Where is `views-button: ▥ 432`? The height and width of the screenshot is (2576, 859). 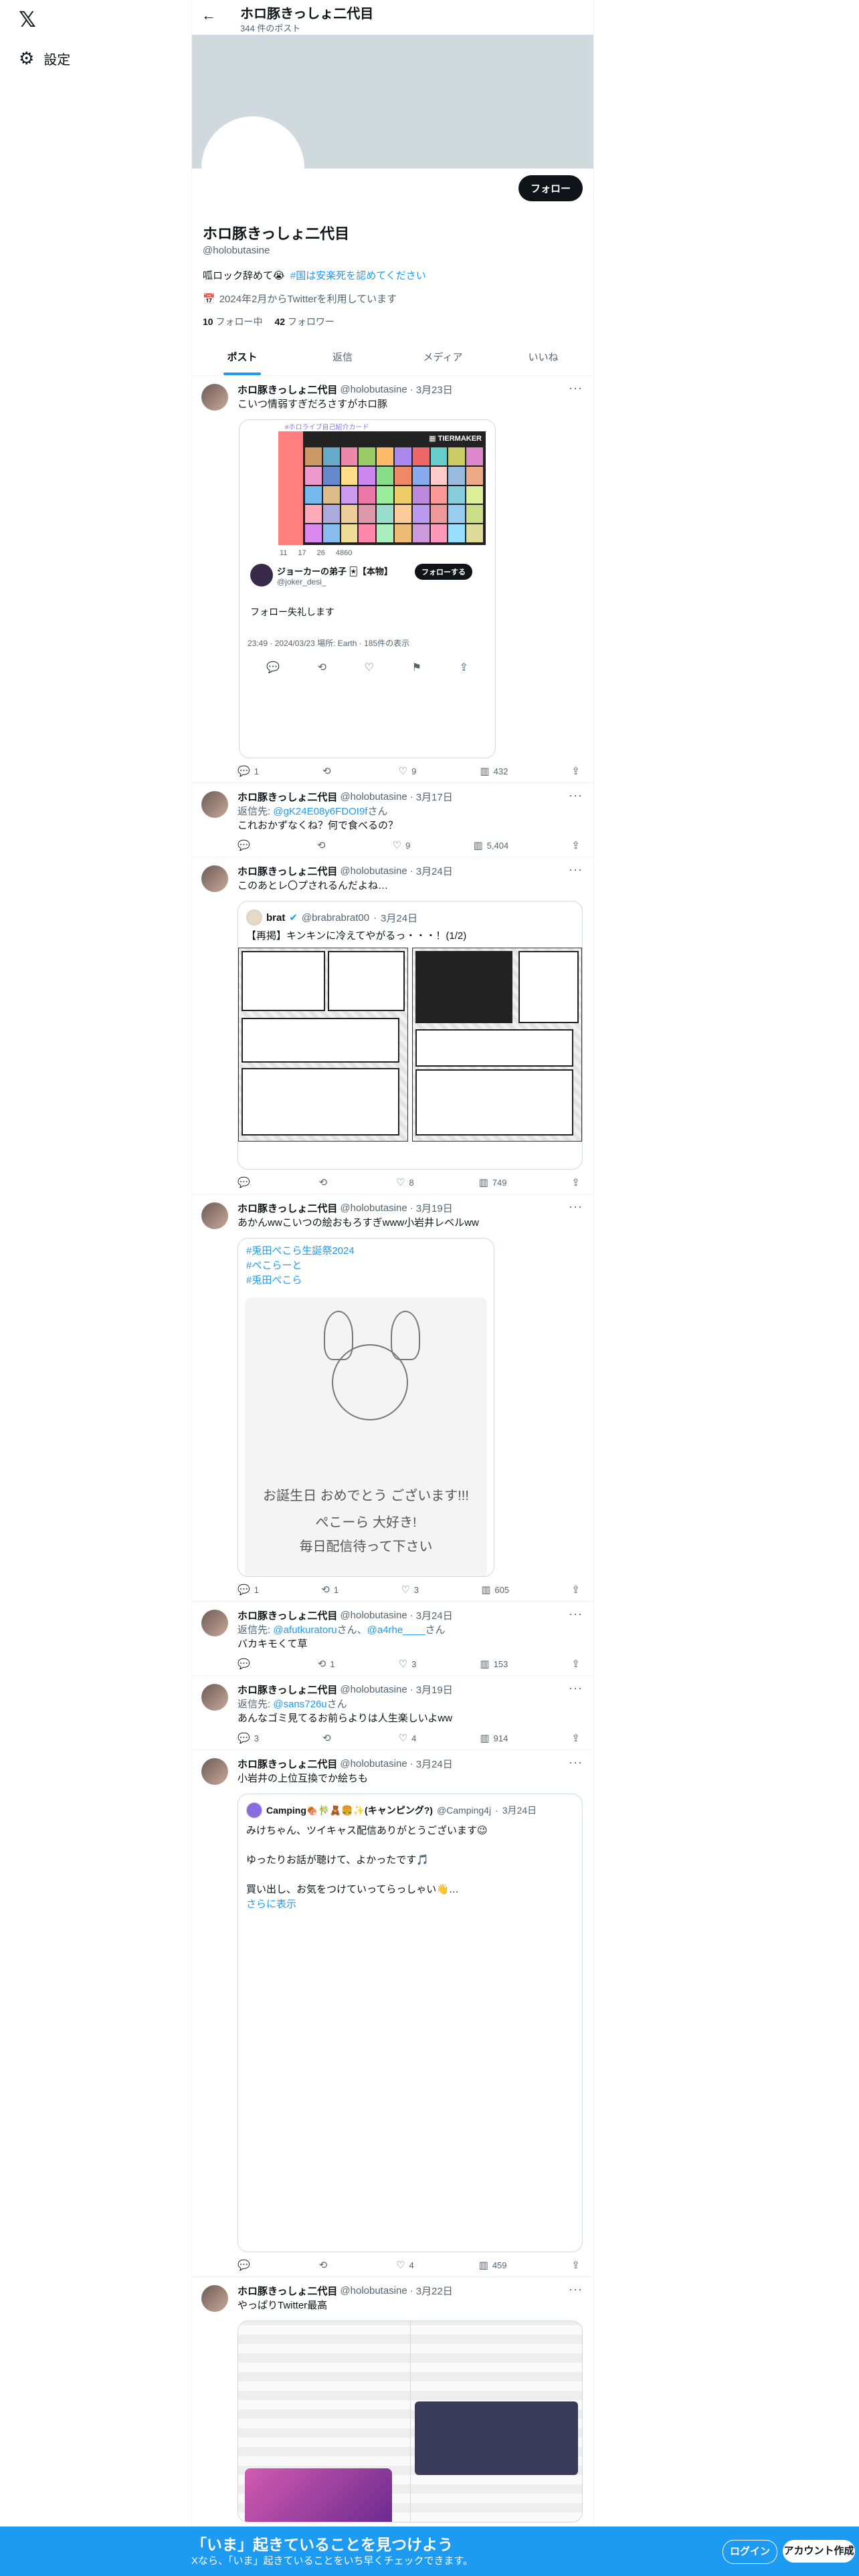
views-button: ▥ 432 is located at coordinates (494, 771).